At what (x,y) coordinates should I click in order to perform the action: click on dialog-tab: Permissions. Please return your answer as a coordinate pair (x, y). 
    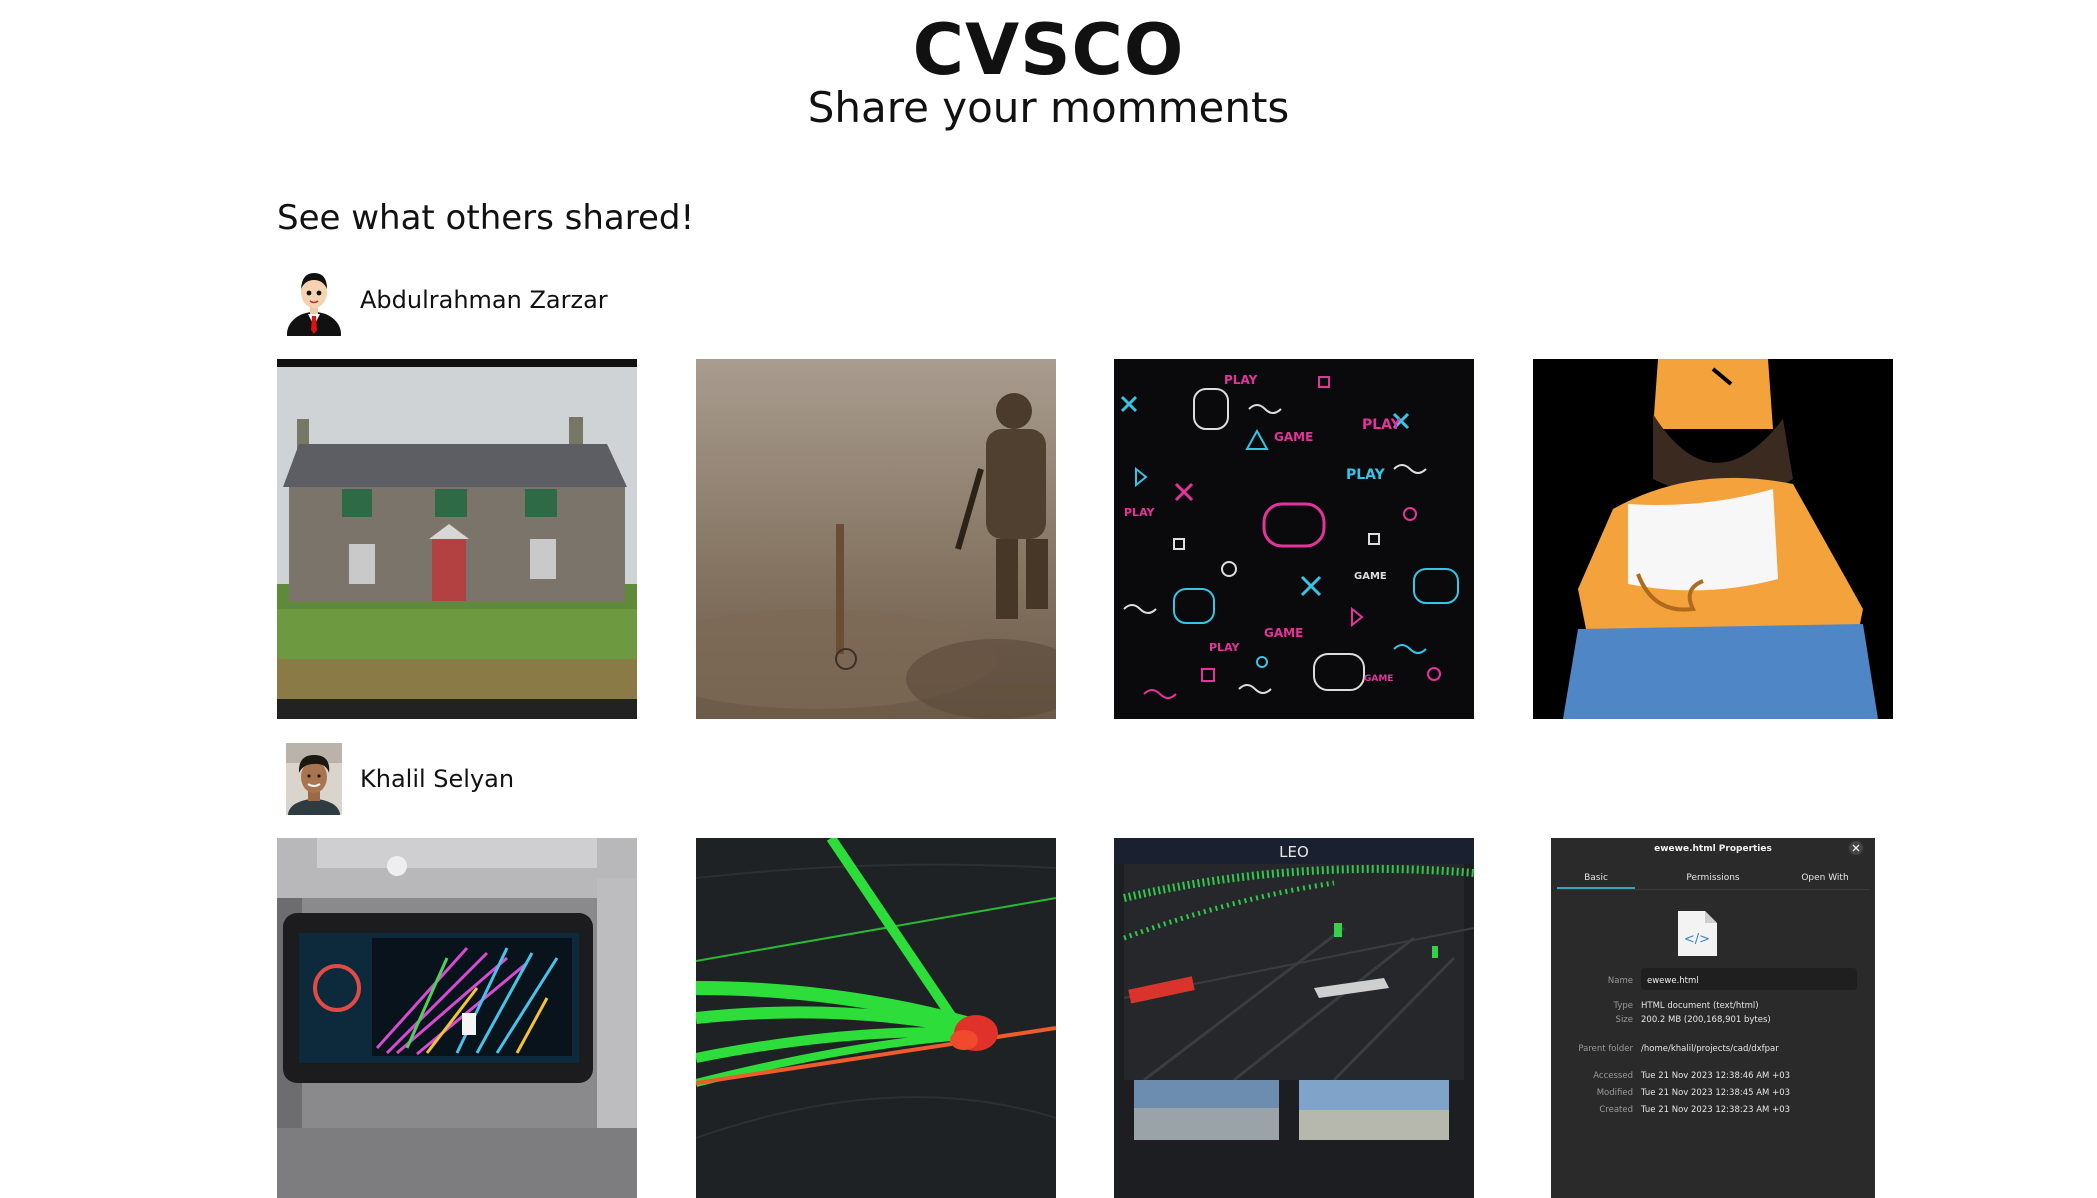
    Looking at the image, I should click on (1713, 878).